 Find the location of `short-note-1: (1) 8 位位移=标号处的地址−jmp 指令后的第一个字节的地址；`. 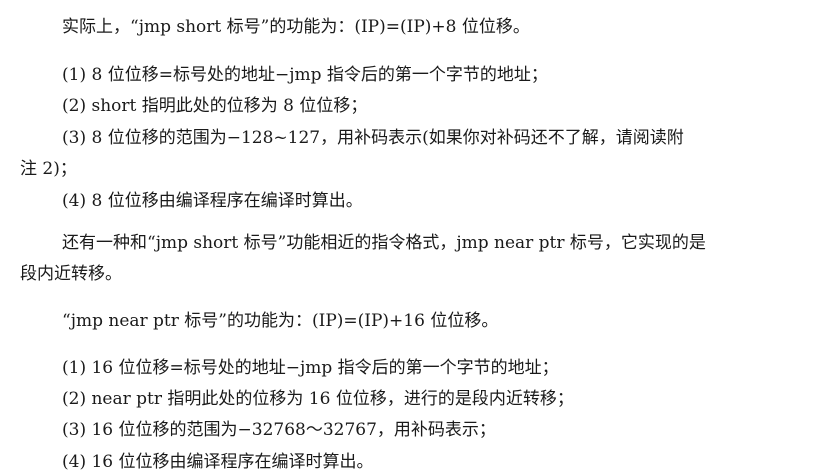

short-note-1: (1) 8 位位移=标号处的地址−jmp 指令后的第一个字节的地址； is located at coordinates (305, 75).